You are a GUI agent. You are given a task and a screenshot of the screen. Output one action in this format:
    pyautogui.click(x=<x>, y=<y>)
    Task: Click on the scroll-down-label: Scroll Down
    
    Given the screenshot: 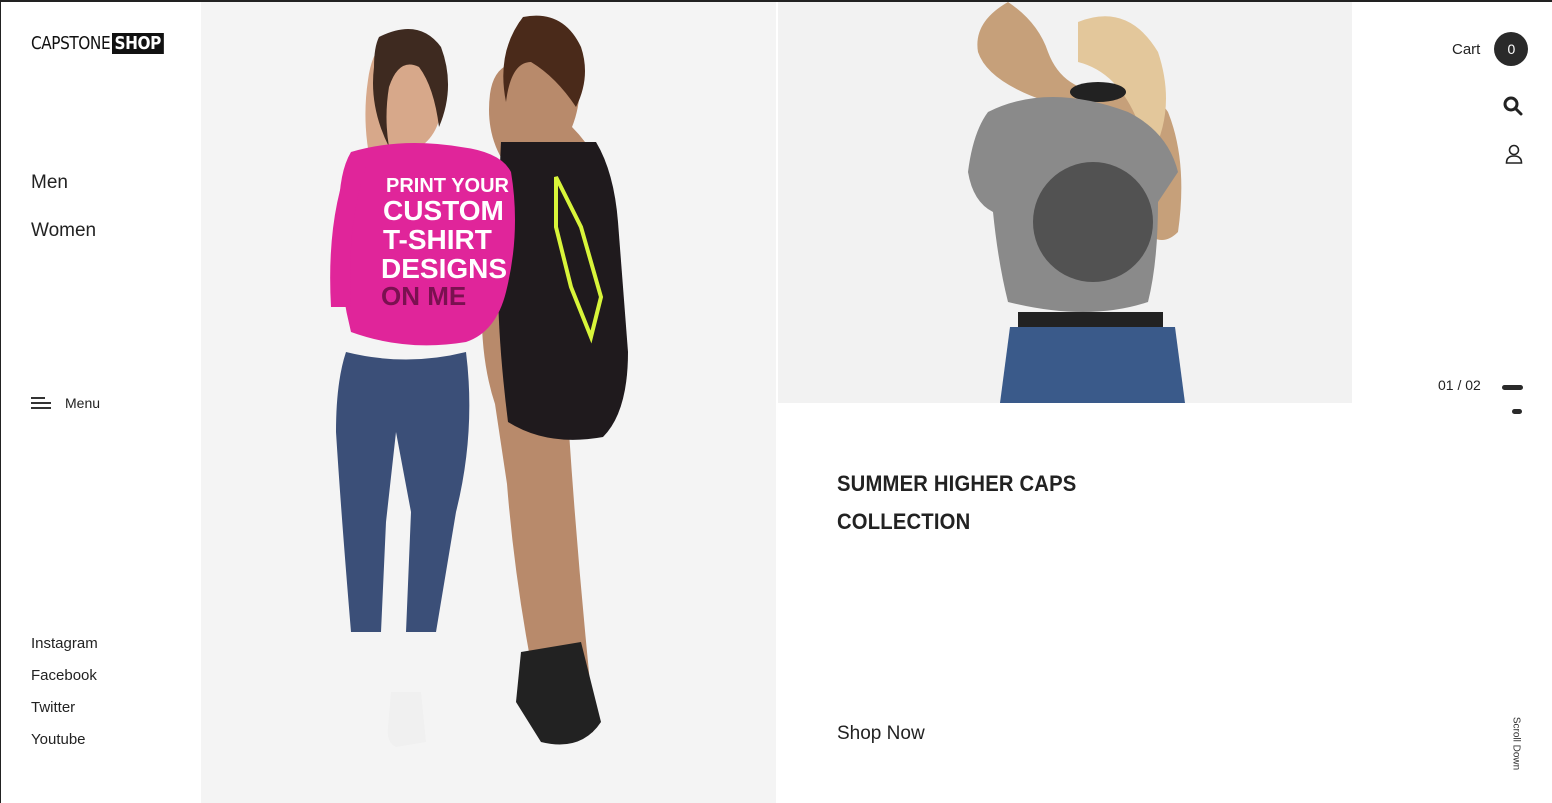 What is the action you would take?
    pyautogui.click(x=1516, y=744)
    